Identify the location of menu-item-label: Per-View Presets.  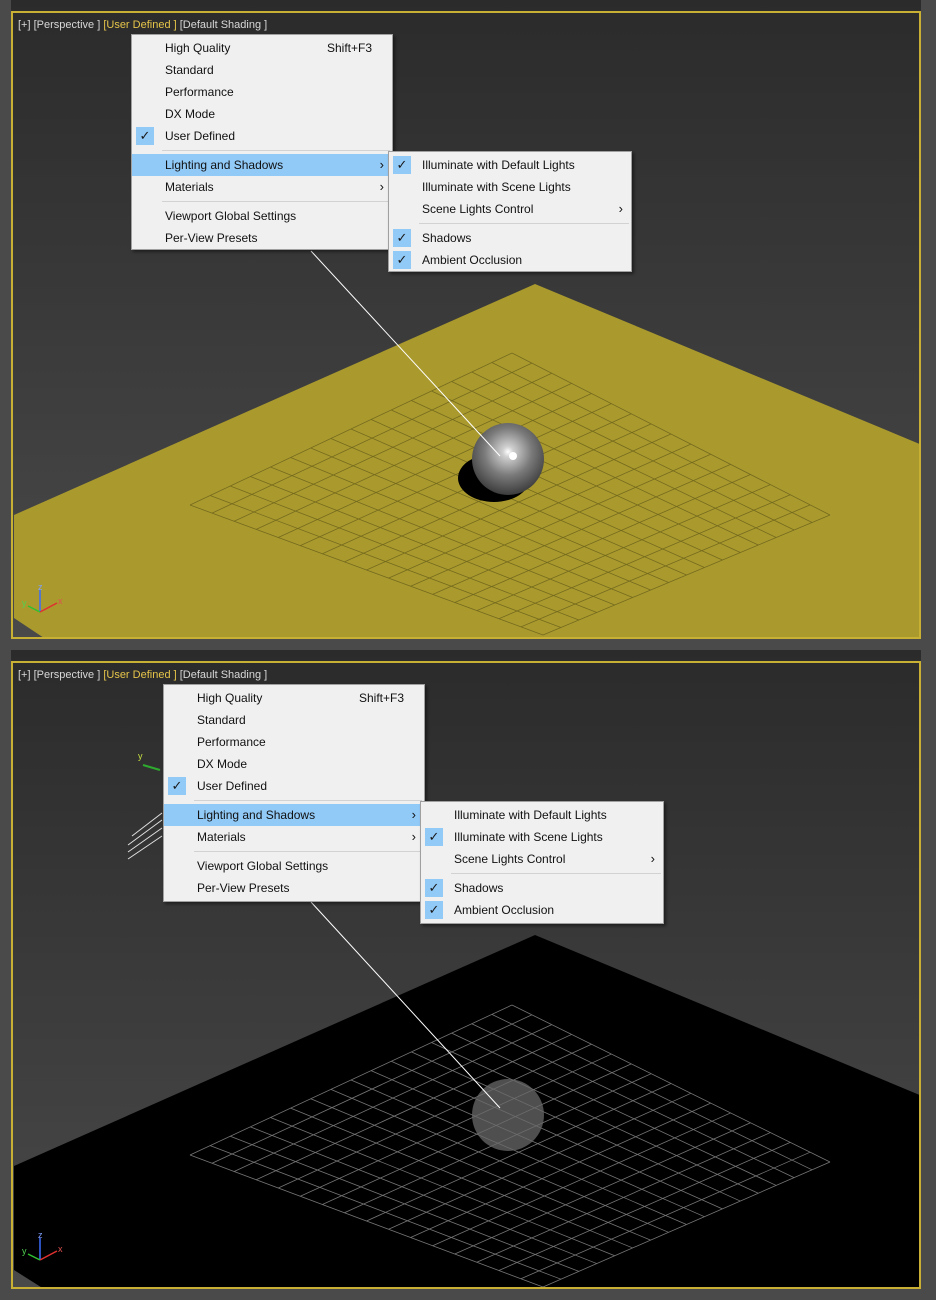
(243, 888).